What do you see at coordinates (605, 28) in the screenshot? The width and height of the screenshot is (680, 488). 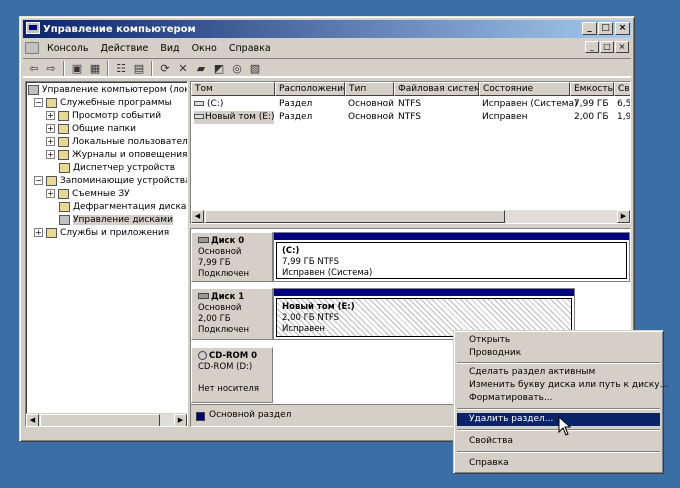 I see `maximize-button: □` at bounding box center [605, 28].